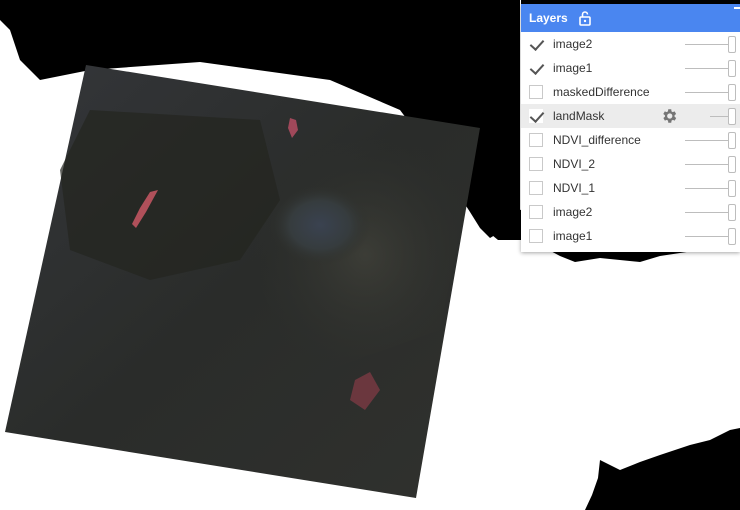 Image resolution: width=740 pixels, height=510 pixels. What do you see at coordinates (630, 164) in the screenshot?
I see `layer-item: NDVI_2` at bounding box center [630, 164].